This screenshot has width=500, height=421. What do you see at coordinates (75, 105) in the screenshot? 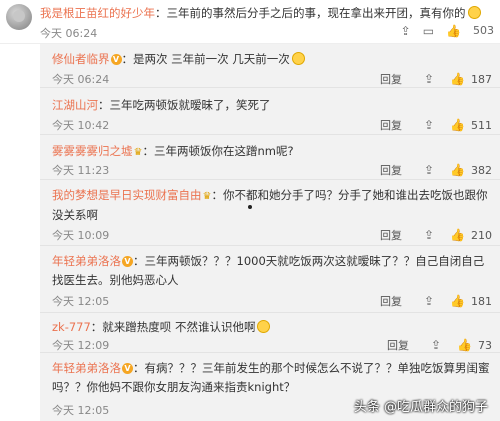
I see `reply-username: 江湖山河` at bounding box center [75, 105].